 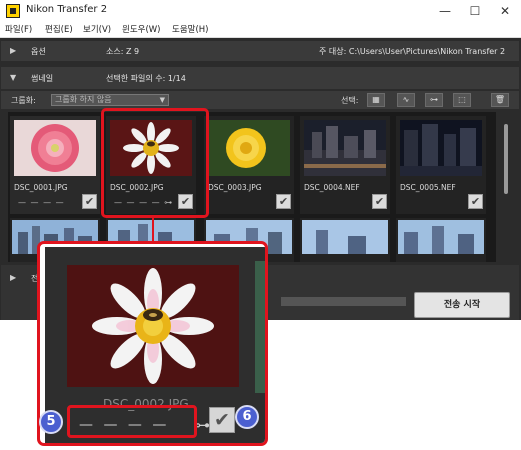 I want to click on thumbnails-label: 썸네일, so click(x=42, y=78).